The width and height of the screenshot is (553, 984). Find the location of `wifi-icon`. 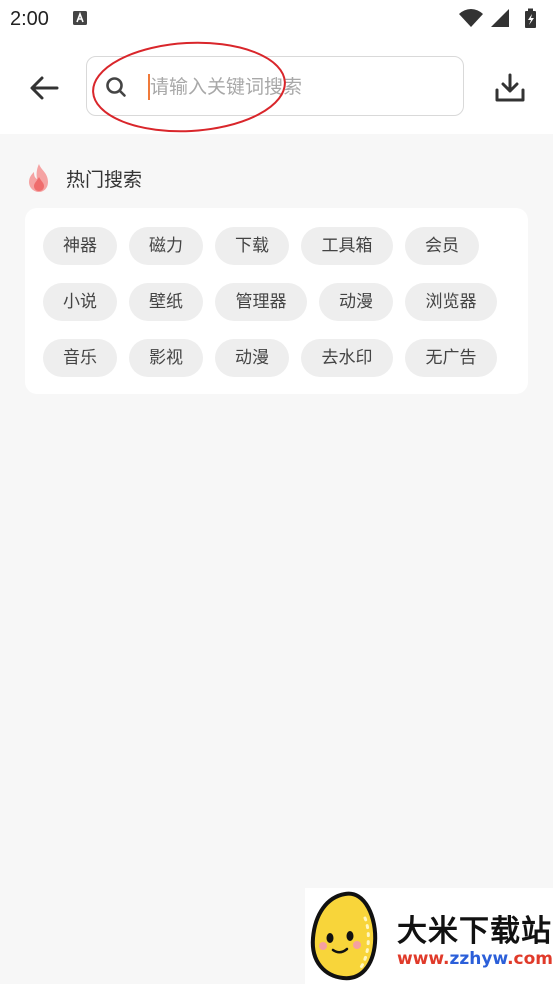

wifi-icon is located at coordinates (471, 18).